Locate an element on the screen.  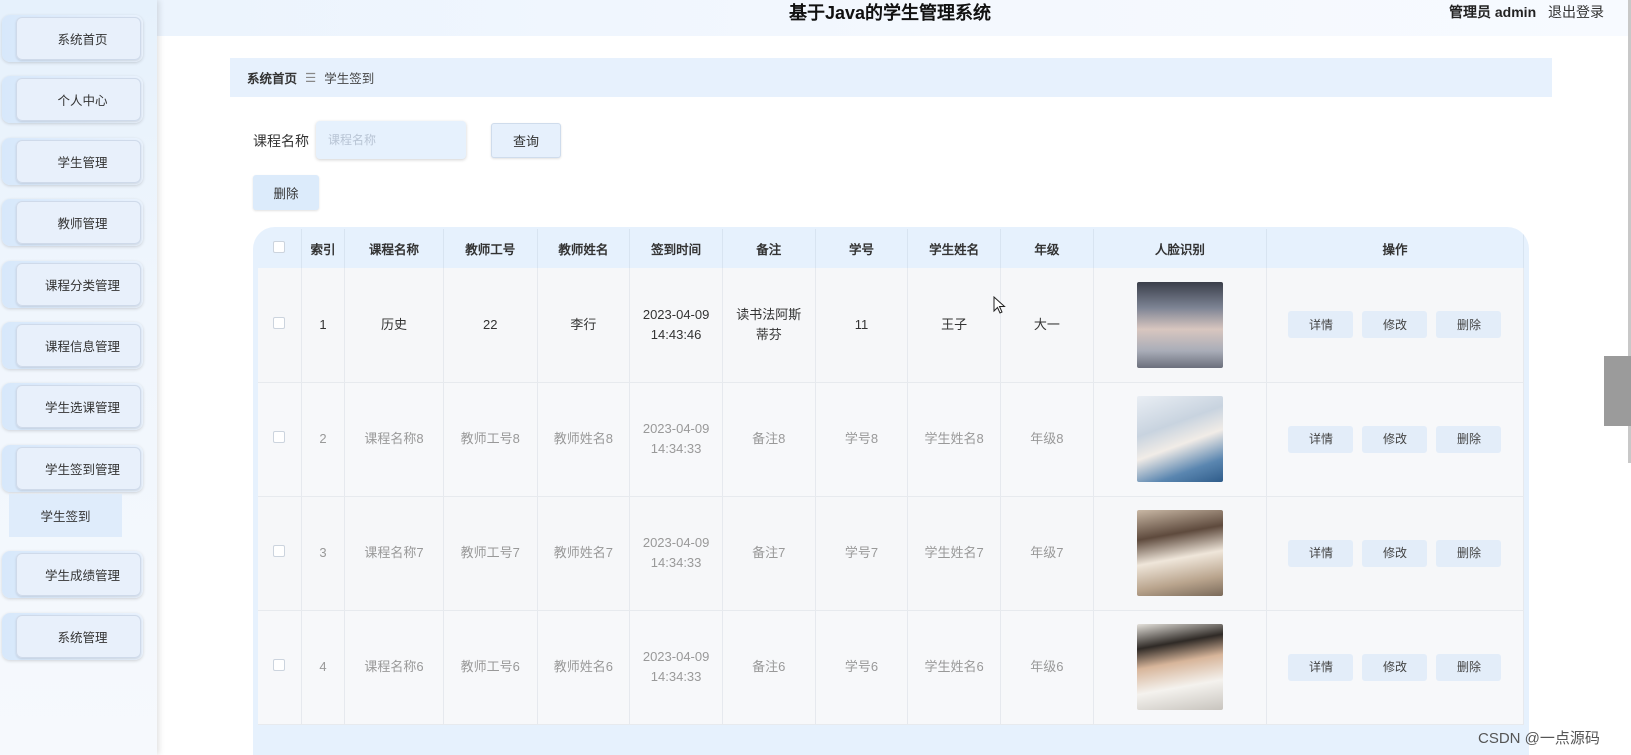
batch-delete-button: 删除 is located at coordinates (286, 192).